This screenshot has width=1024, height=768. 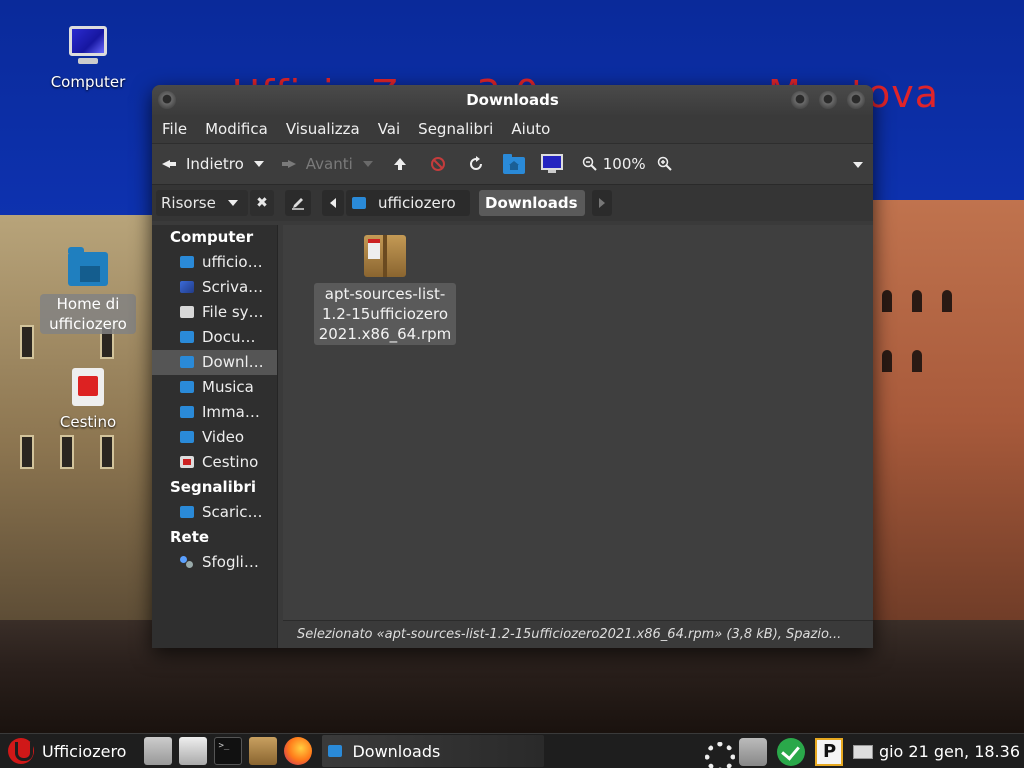 I want to click on reload-button, so click(x=476, y=164).